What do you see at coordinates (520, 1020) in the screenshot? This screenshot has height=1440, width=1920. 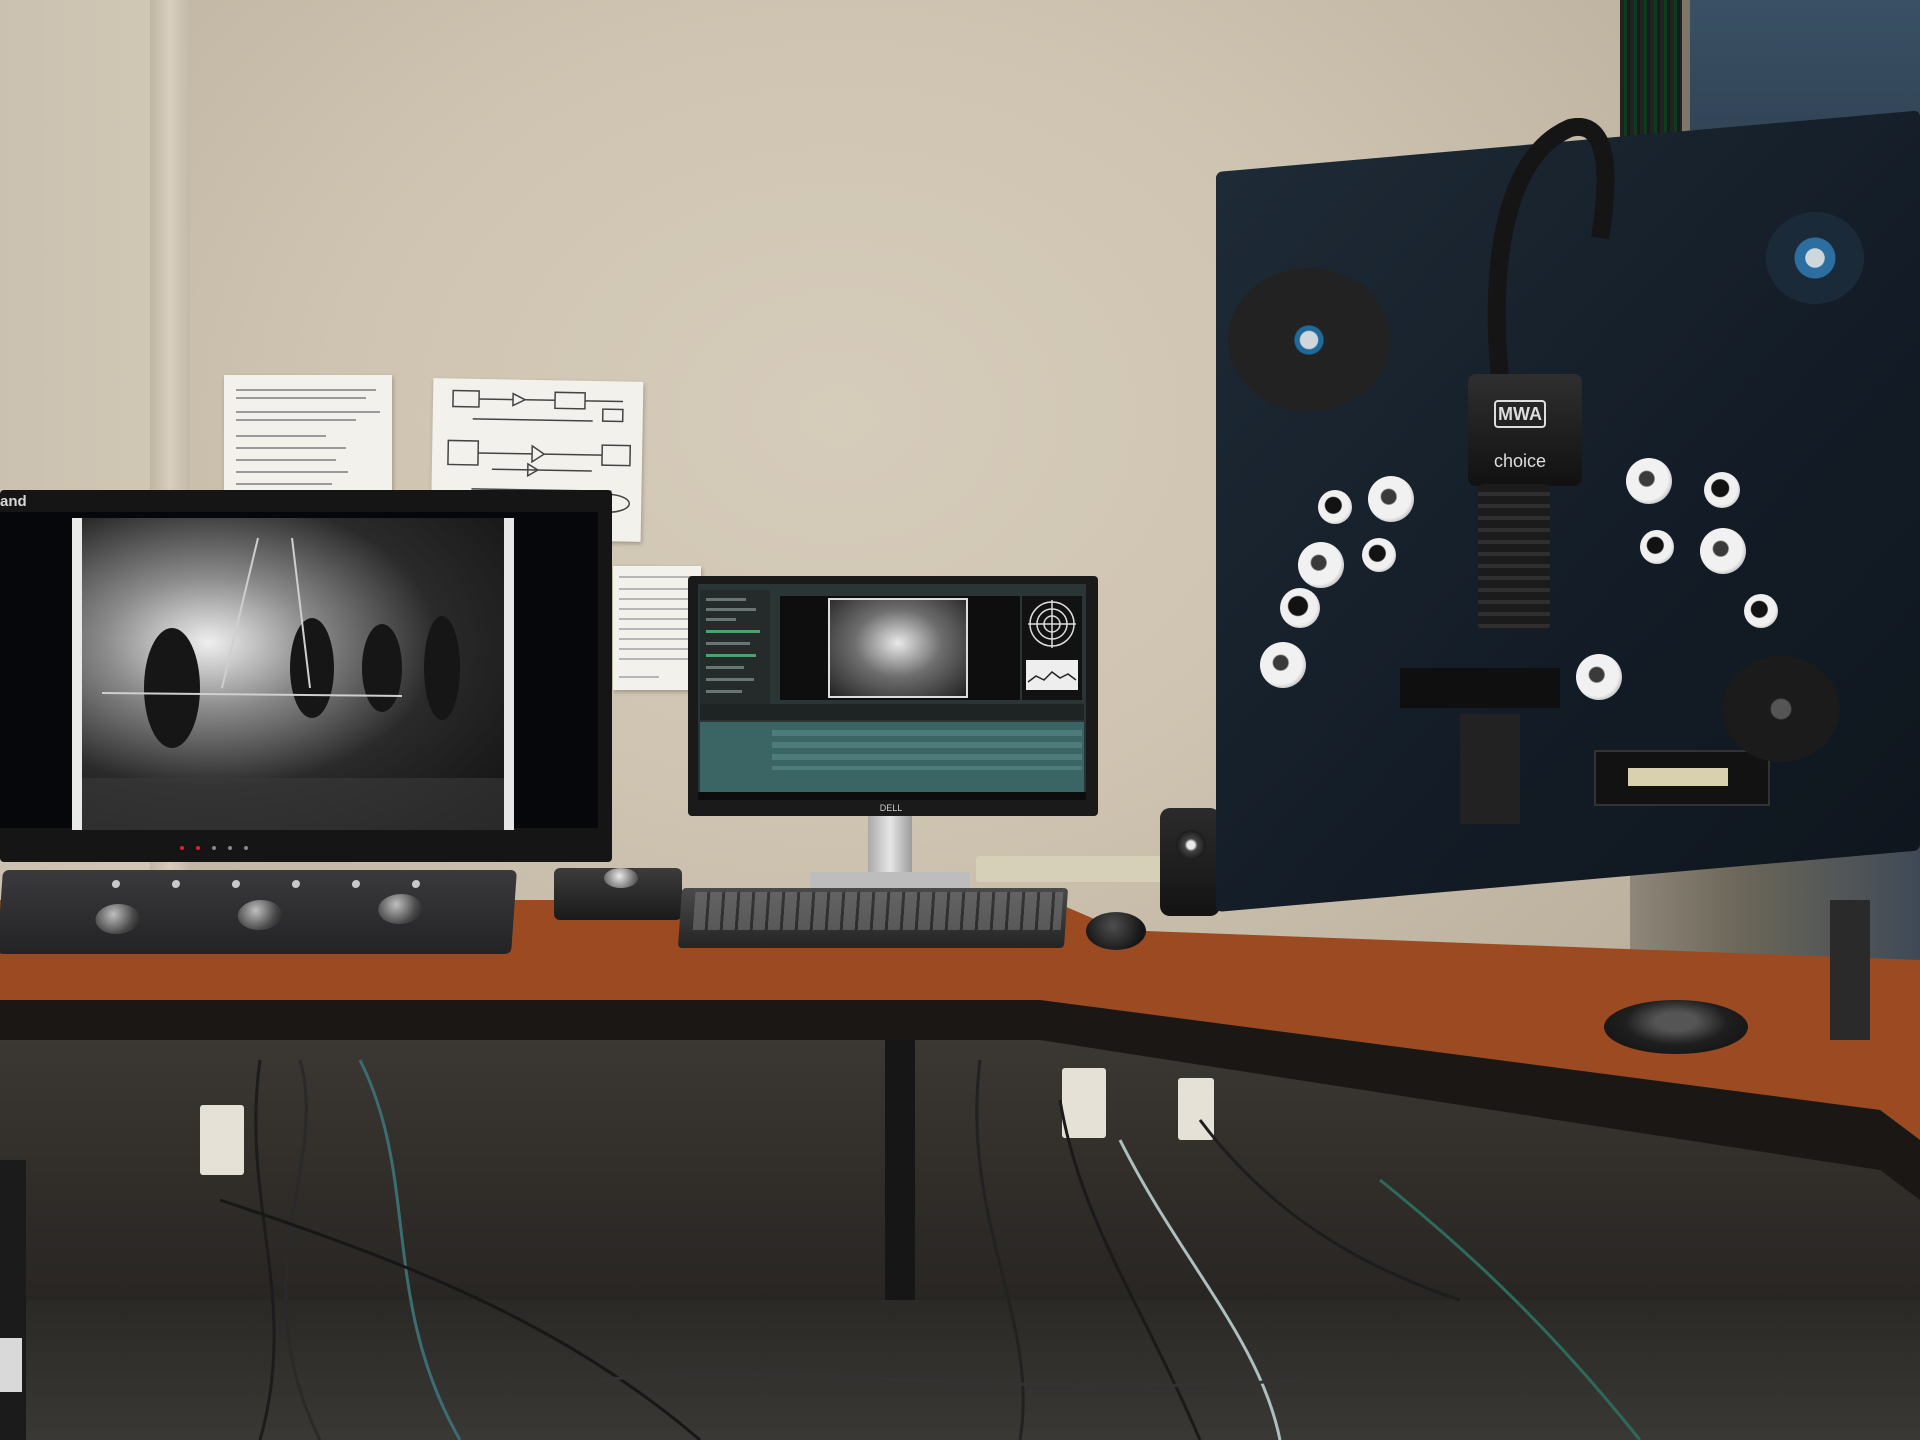 I see `desk-edge-left` at bounding box center [520, 1020].